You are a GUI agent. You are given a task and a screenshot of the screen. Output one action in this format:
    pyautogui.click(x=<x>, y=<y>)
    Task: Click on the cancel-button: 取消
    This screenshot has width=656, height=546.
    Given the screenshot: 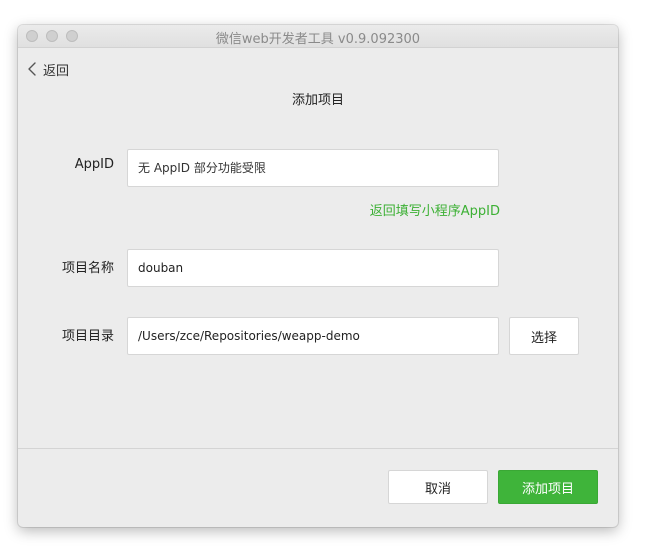 What is the action you would take?
    pyautogui.click(x=438, y=487)
    